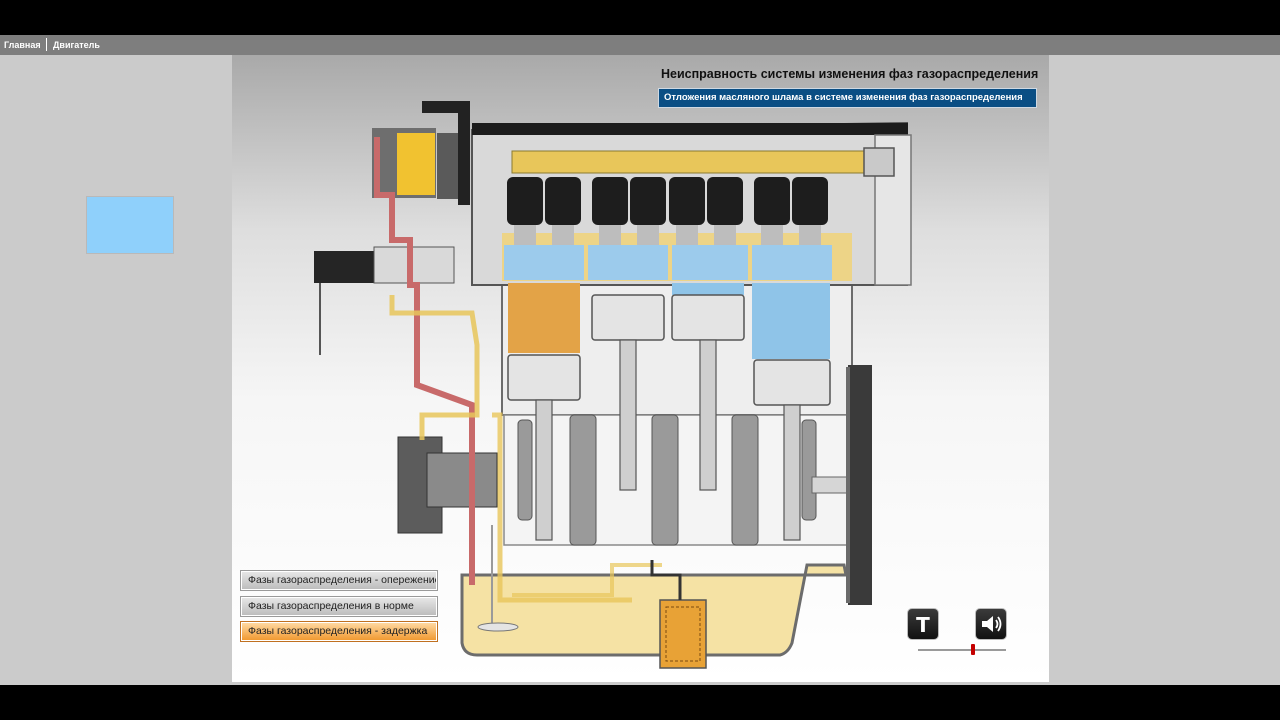  Describe the element at coordinates (22, 45) in the screenshot. I see `nav-home-link: Главная` at that location.